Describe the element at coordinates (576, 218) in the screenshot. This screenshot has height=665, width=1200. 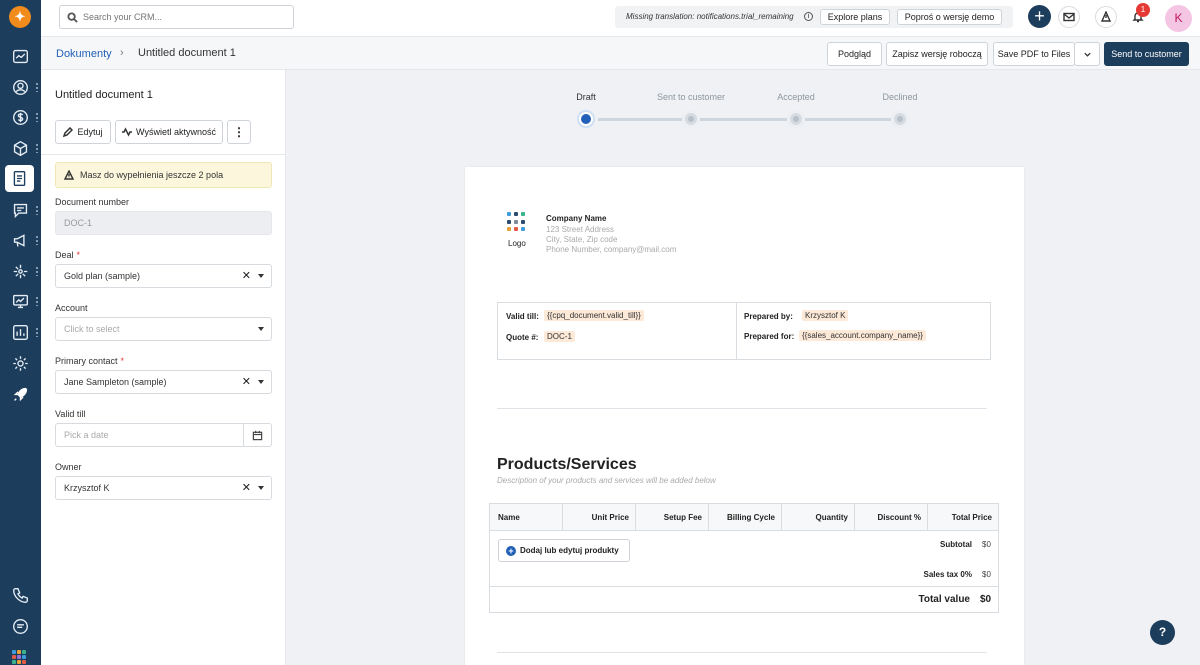
I see `company-name: Company Name` at that location.